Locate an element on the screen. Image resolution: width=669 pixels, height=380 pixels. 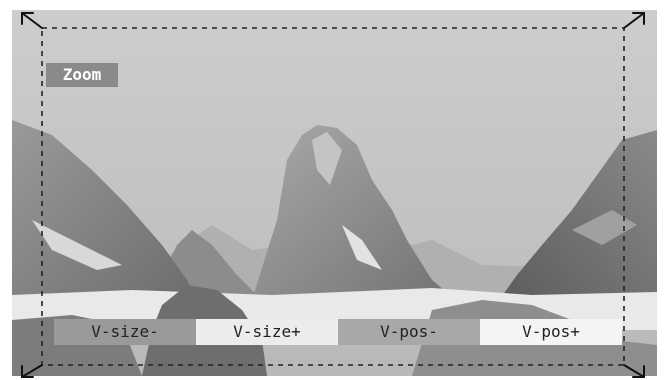
v-size-minus-button: V-size- is located at coordinates (125, 332).